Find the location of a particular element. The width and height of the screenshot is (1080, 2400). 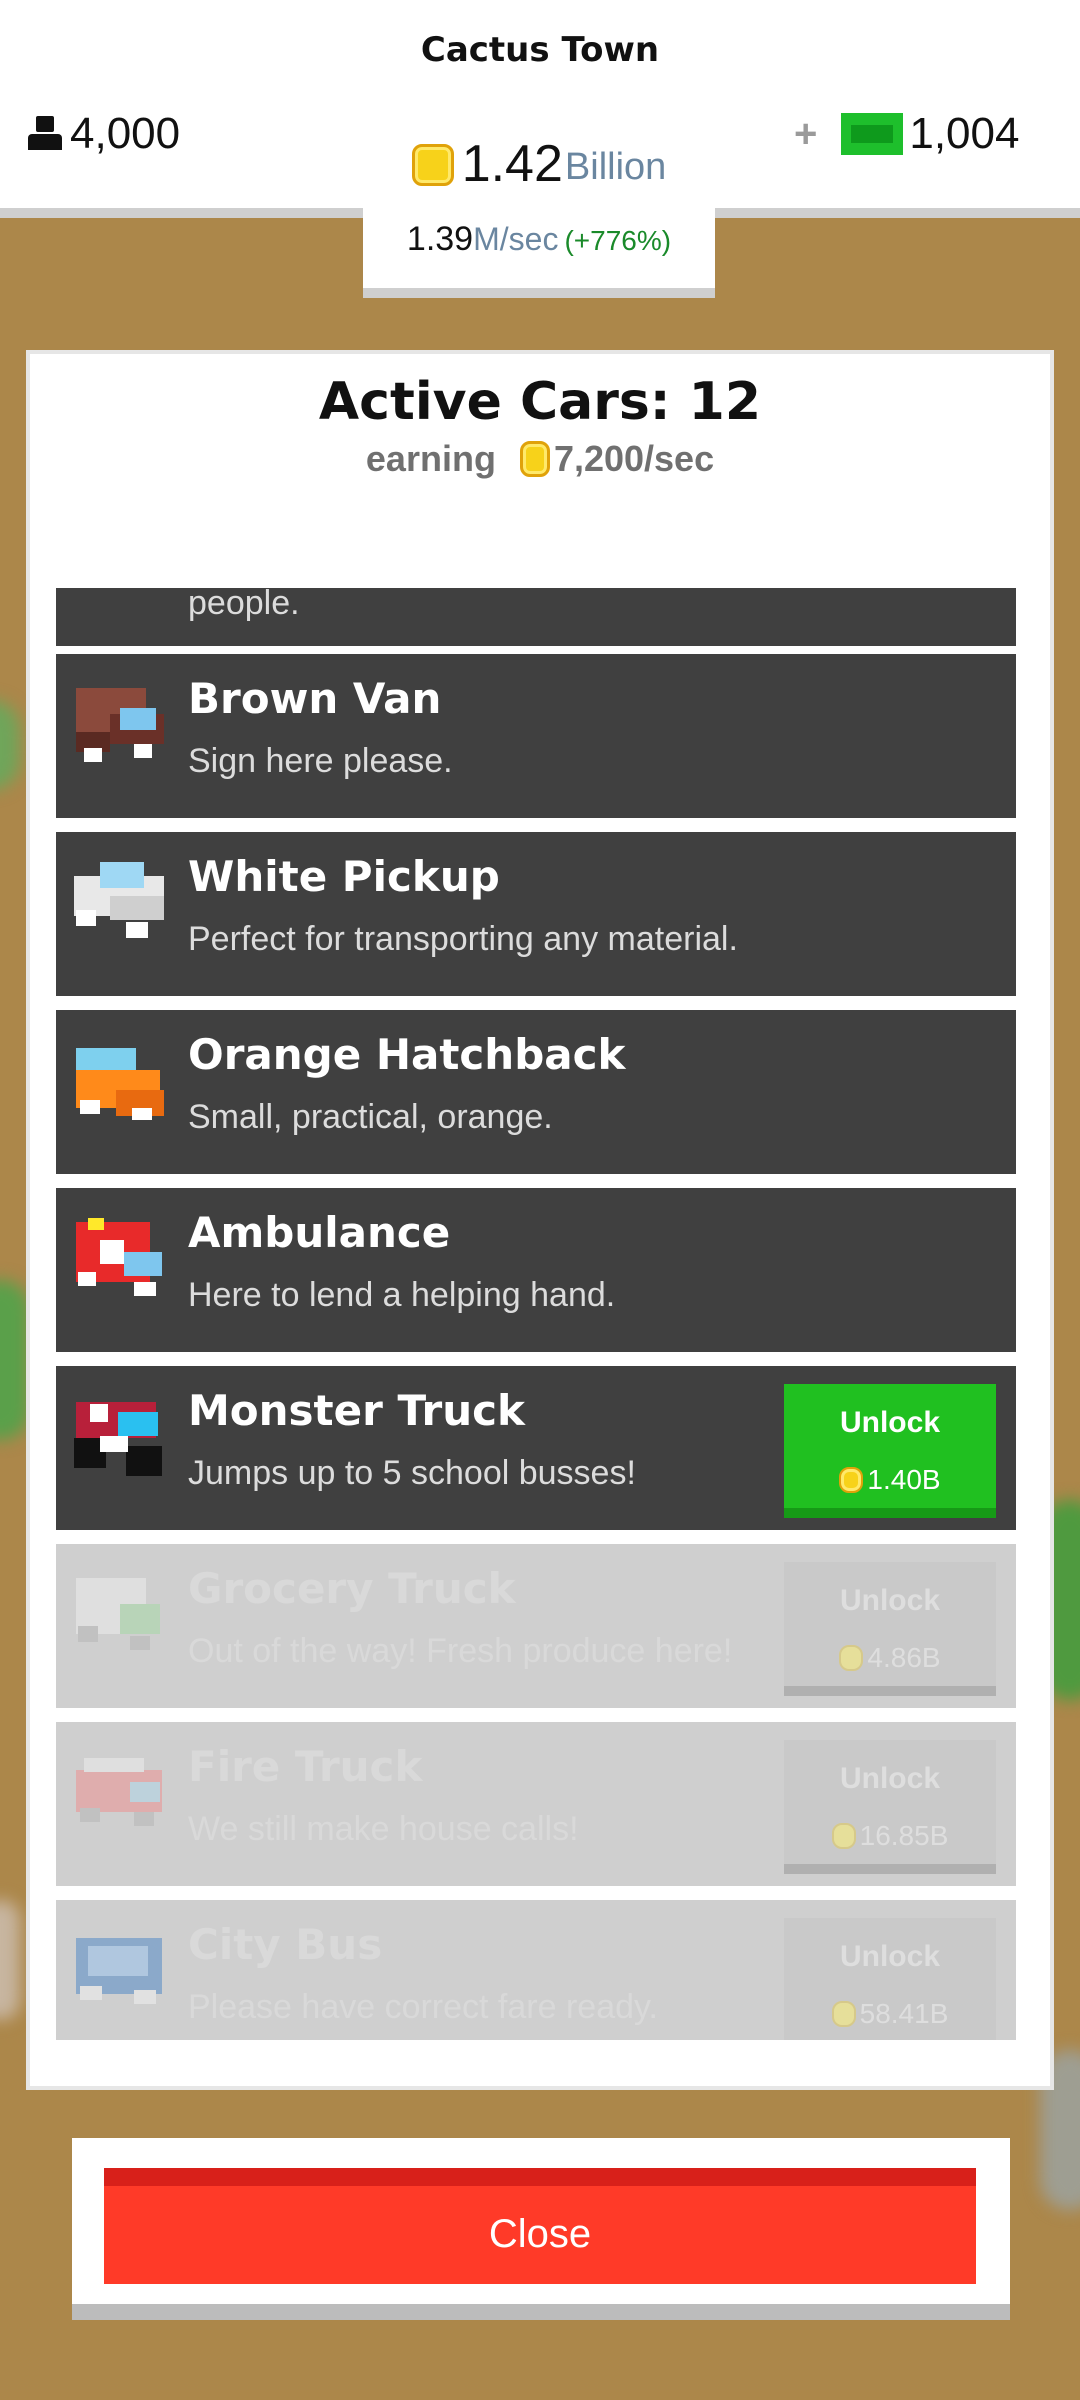

unlock-cost: 16.85B is located at coordinates (890, 1836).